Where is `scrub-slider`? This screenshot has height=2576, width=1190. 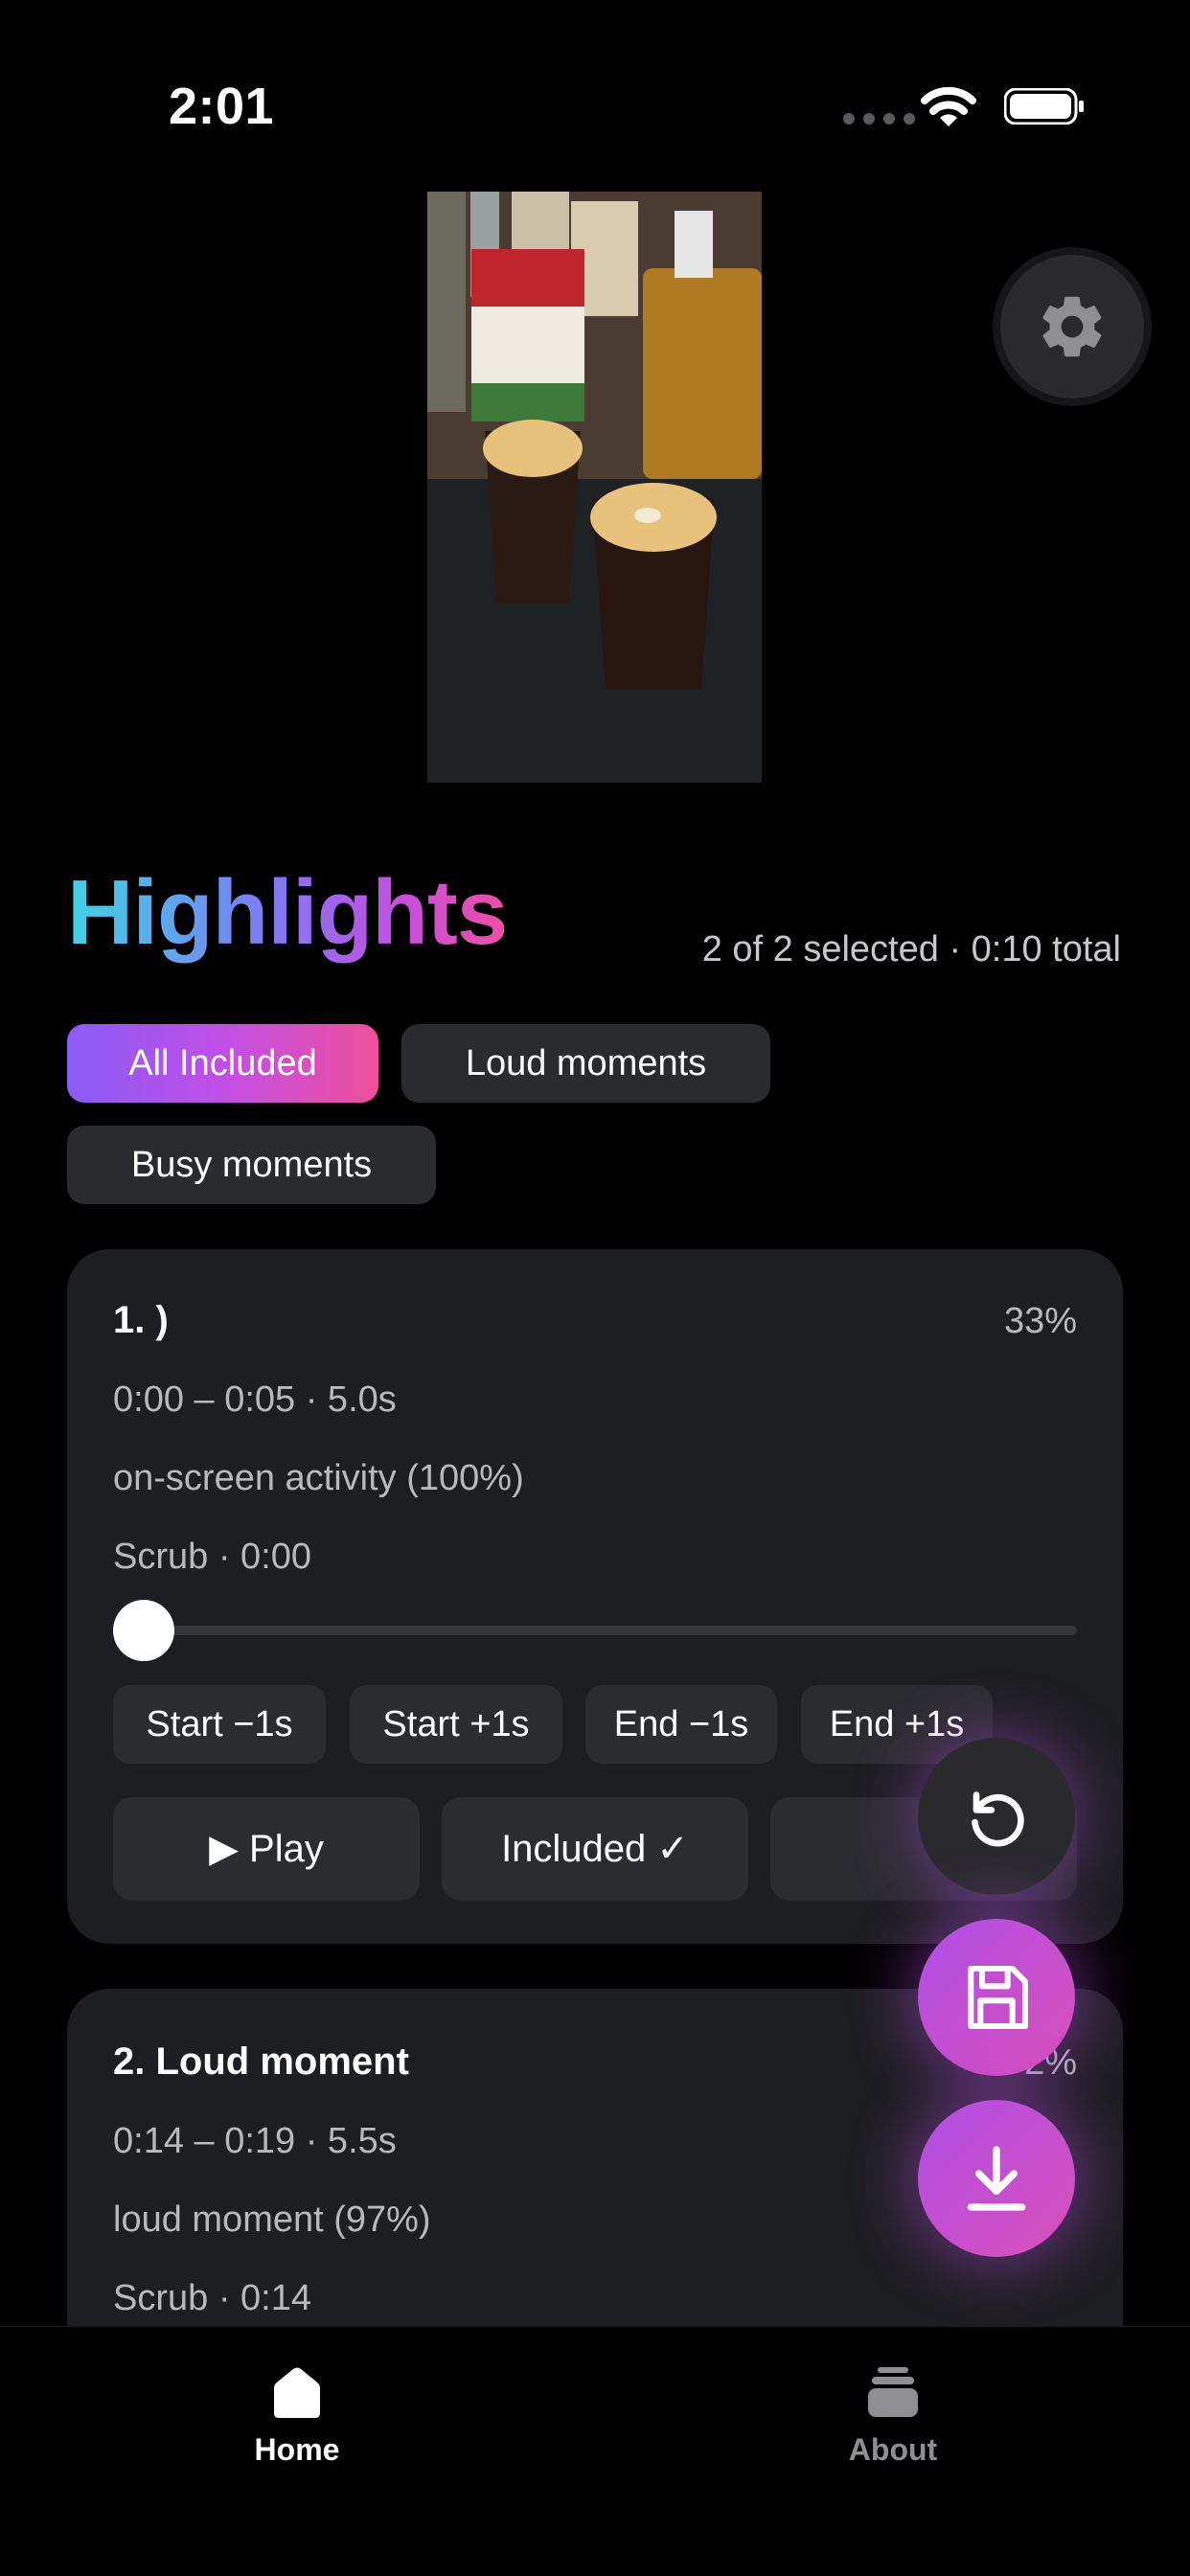
scrub-slider is located at coordinates (603, 1630).